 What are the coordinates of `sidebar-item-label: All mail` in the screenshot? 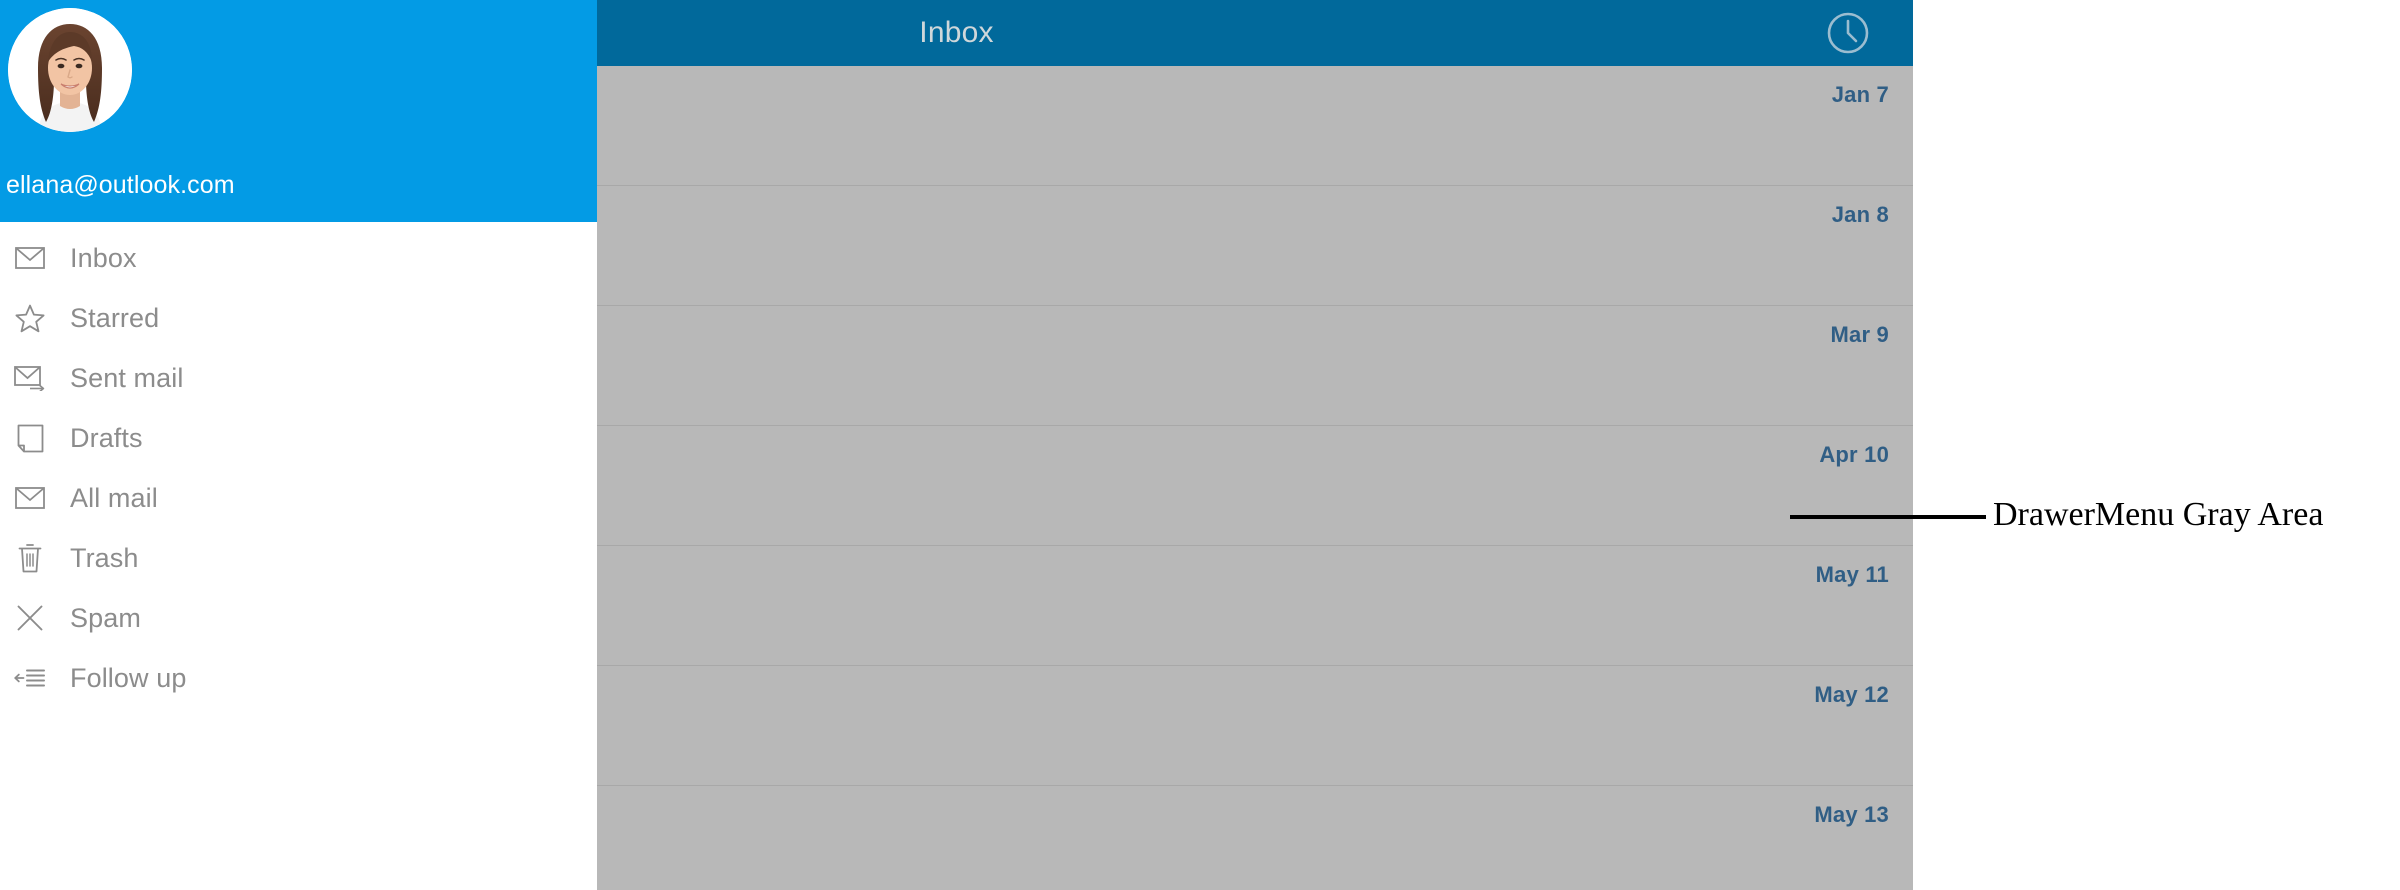 It's located at (114, 497).